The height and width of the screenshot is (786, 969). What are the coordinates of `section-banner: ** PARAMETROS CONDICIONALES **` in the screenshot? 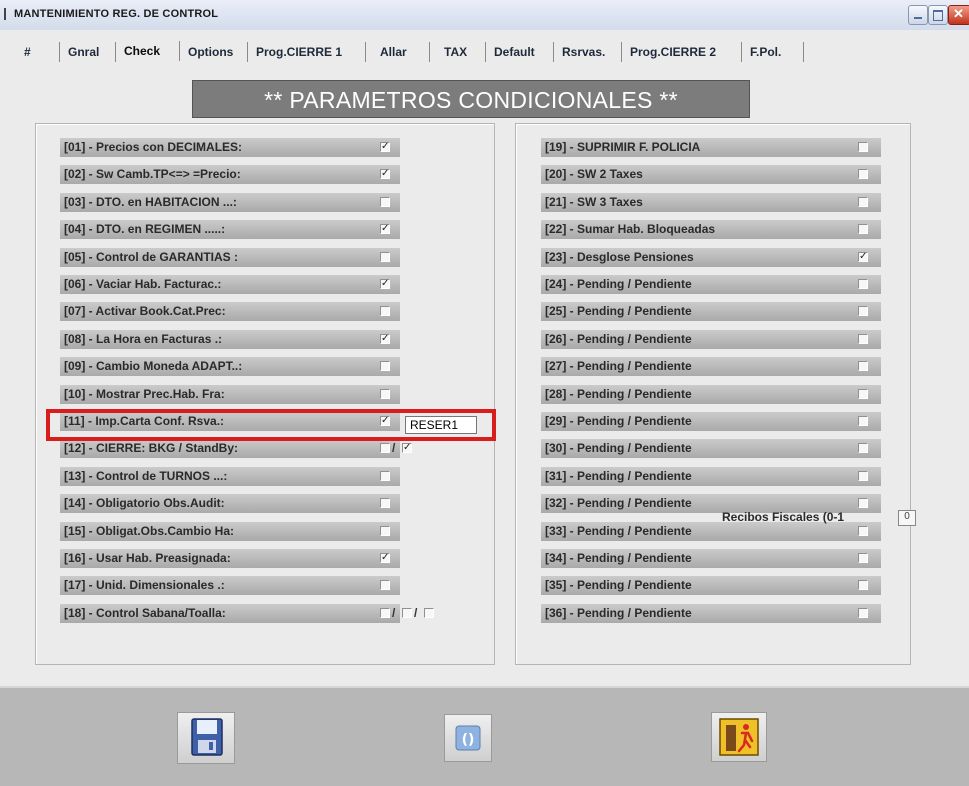 It's located at (471, 99).